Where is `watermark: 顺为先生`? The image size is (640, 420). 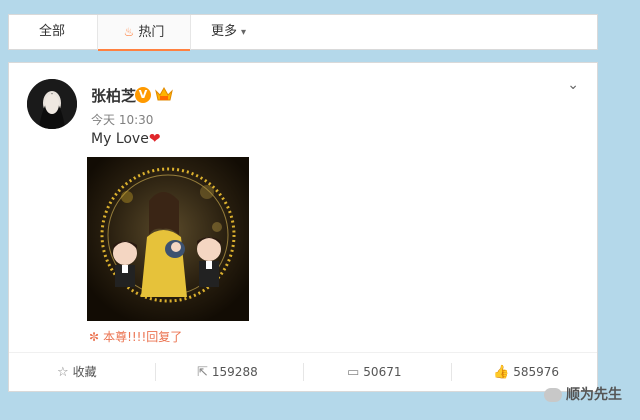 watermark: 顺为先生 is located at coordinates (583, 394).